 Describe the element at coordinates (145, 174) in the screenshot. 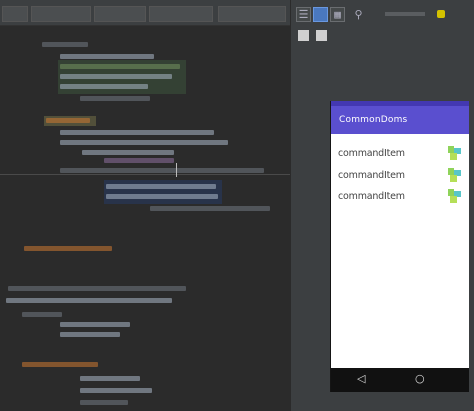

I see `code-guide` at that location.